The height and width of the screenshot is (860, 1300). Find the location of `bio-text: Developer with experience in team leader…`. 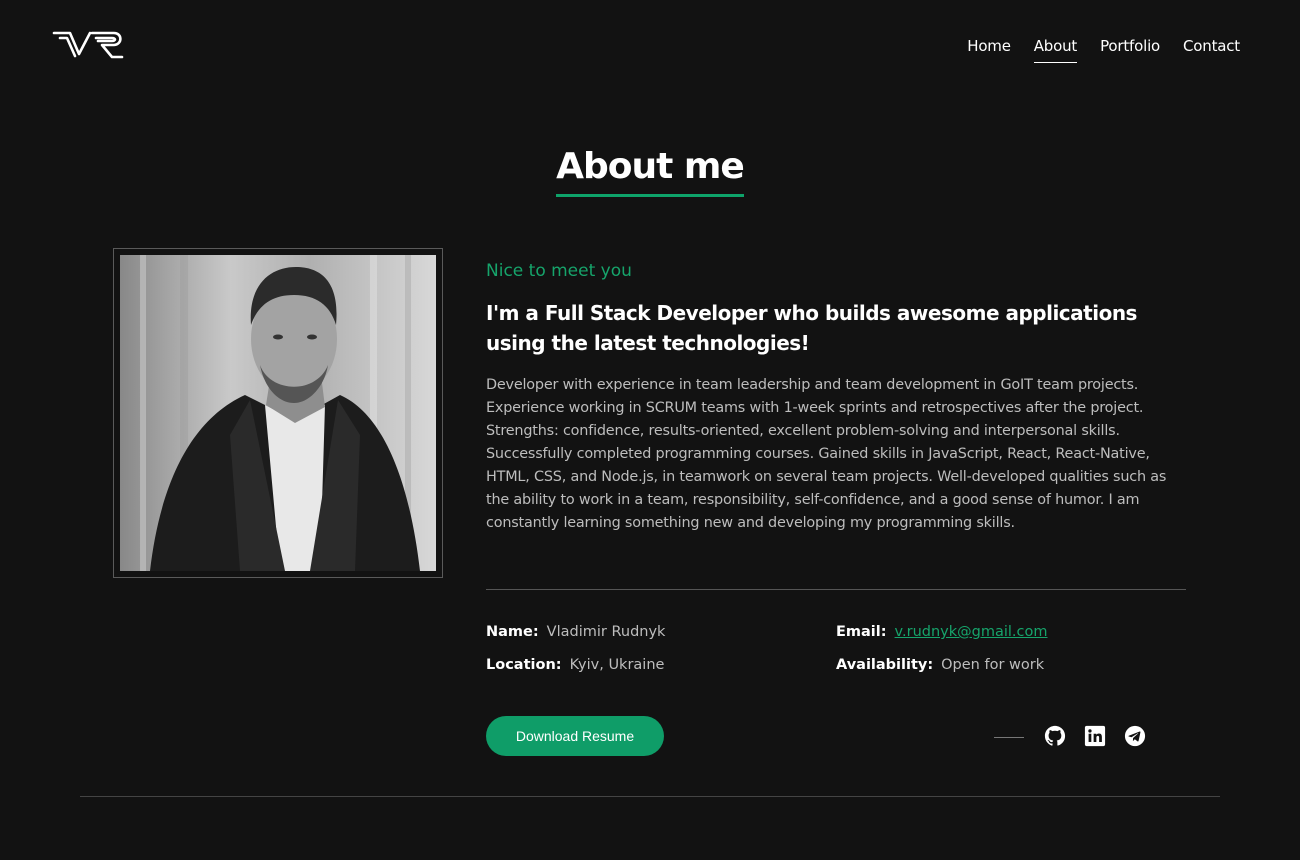

bio-text: Developer with experience in team leader… is located at coordinates (826, 454).